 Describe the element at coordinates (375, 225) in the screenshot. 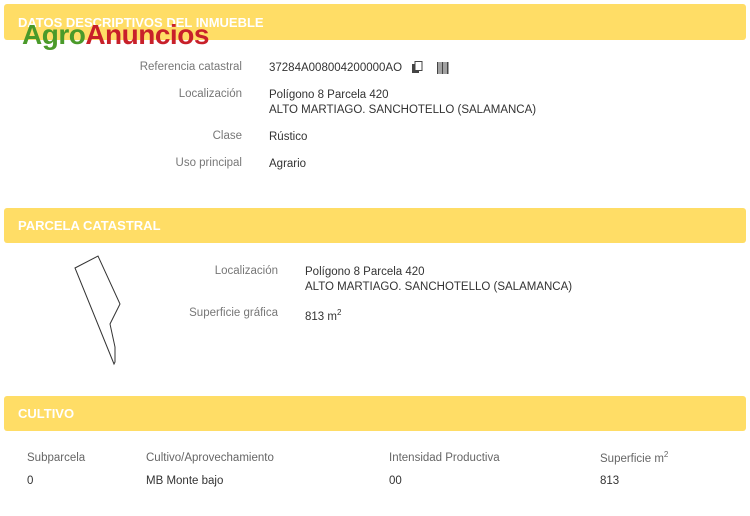

I see `section-header-parcela-catastral: PARCELA CATASTRAL` at that location.